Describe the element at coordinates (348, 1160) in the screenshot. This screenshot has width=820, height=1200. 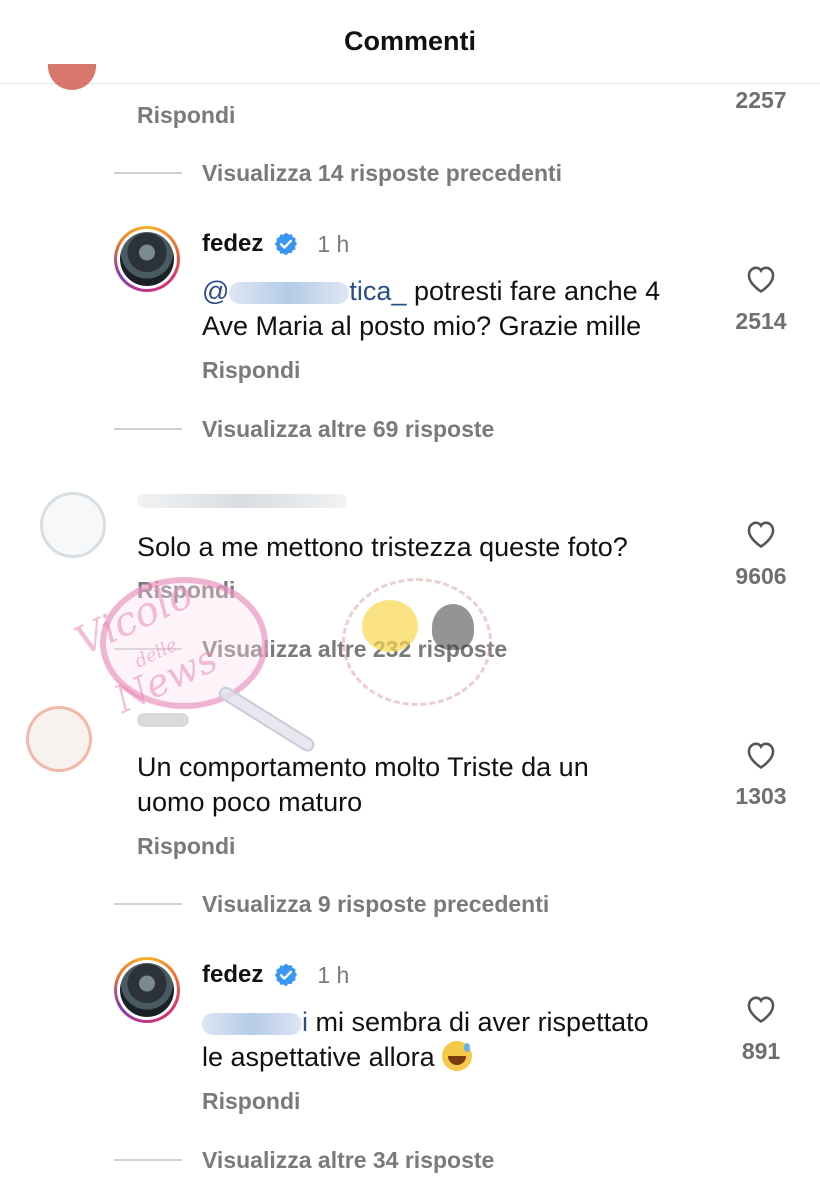
I see `view-replies-link: Visualizza altre 34 risposte` at that location.